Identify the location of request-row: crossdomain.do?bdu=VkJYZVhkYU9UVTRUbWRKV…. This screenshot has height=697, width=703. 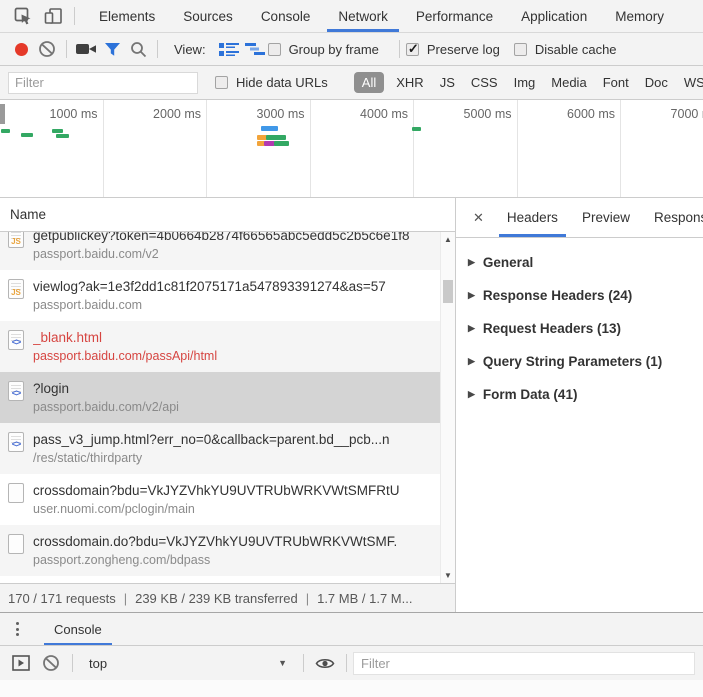
(227, 550).